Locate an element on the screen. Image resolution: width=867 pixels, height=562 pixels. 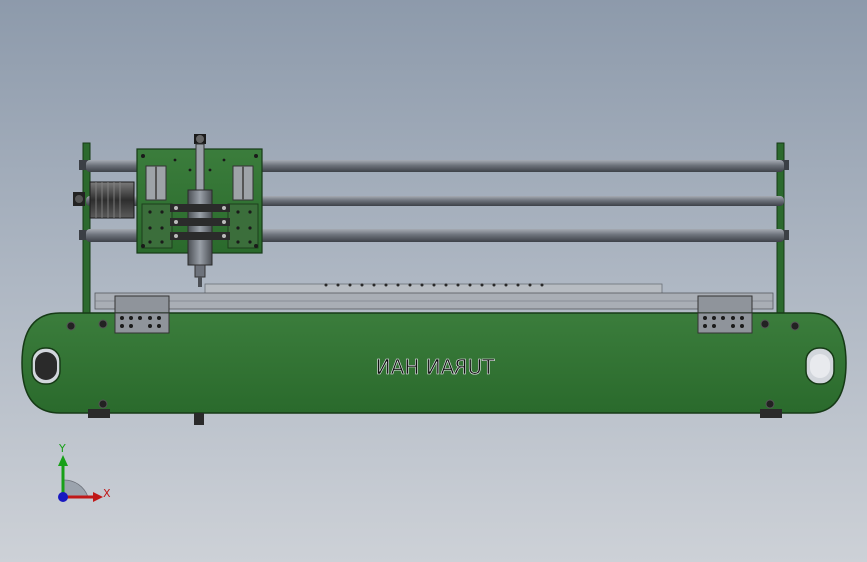
triad-y-label: Y is located at coordinates (62, 448).